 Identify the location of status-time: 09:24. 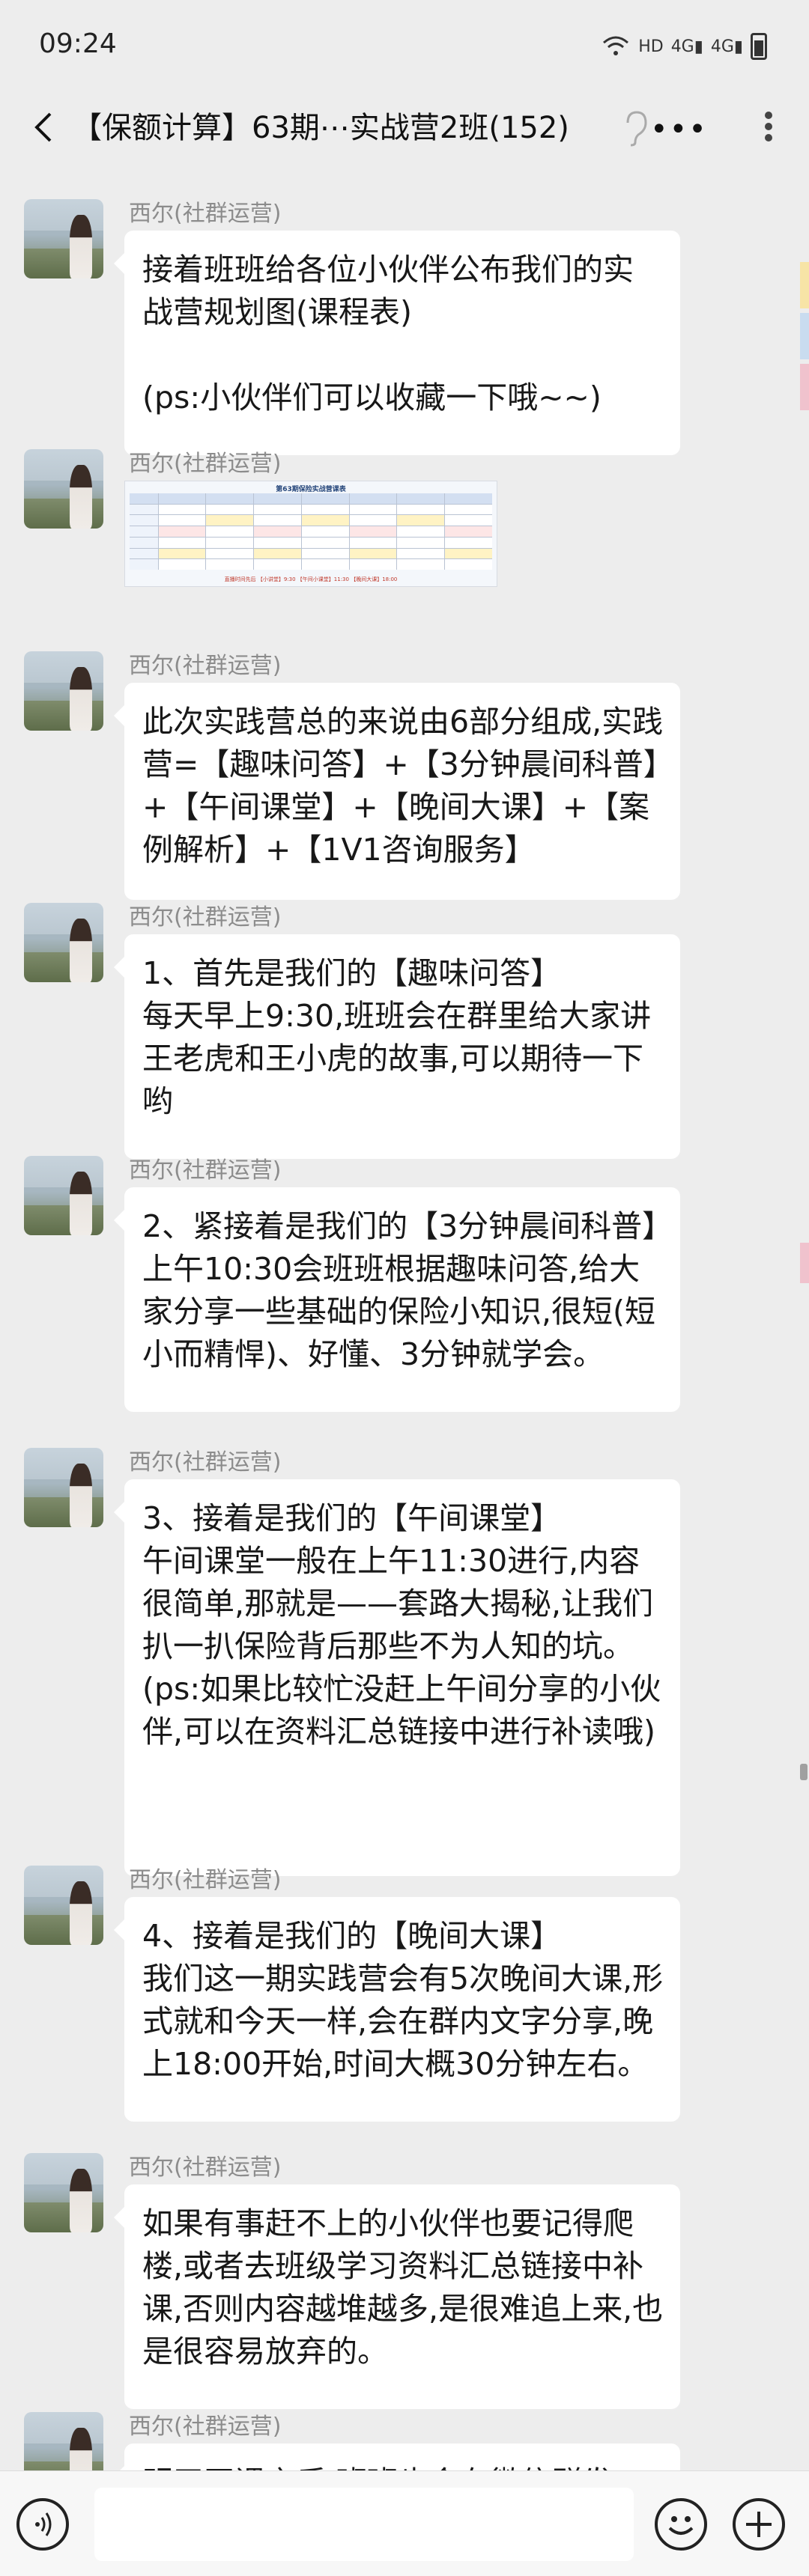
(78, 43).